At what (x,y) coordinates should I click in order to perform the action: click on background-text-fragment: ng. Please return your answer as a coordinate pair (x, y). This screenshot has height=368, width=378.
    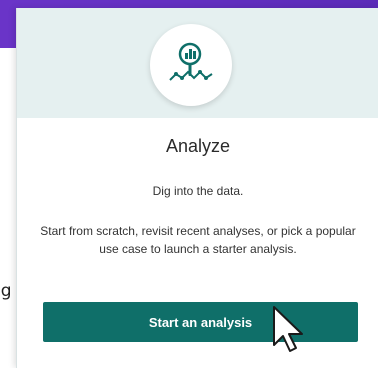
    Looking at the image, I should click on (6, 291).